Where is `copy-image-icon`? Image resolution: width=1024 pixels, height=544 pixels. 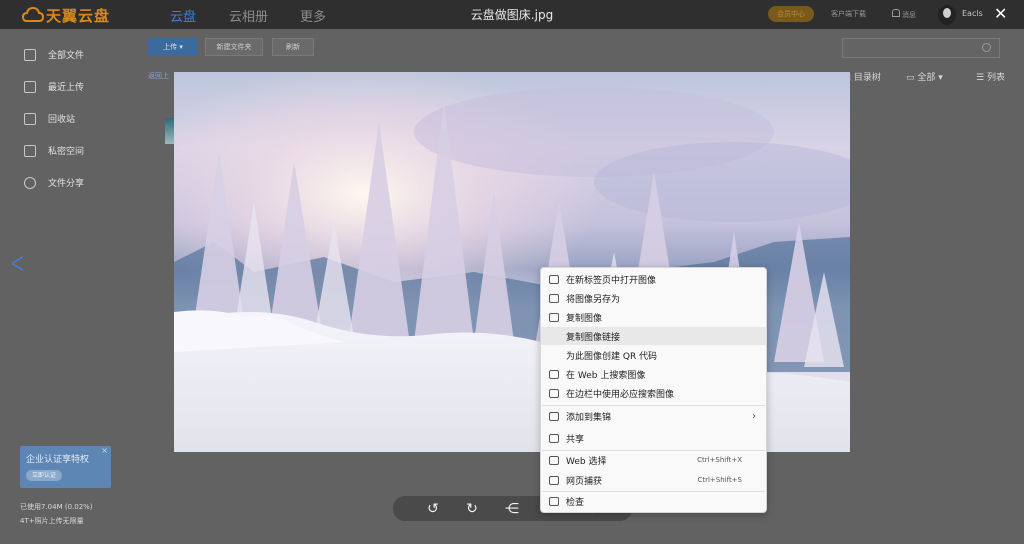 copy-image-icon is located at coordinates (554, 317).